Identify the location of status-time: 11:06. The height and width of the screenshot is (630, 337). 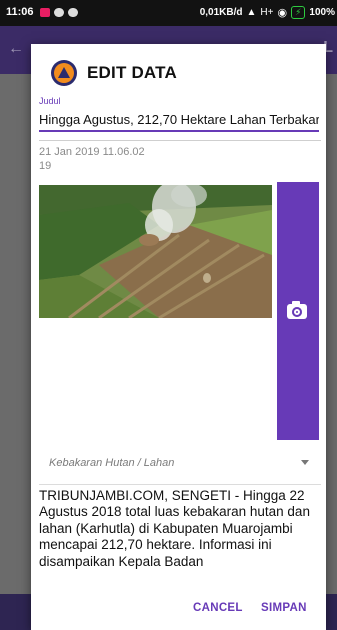
(20, 12).